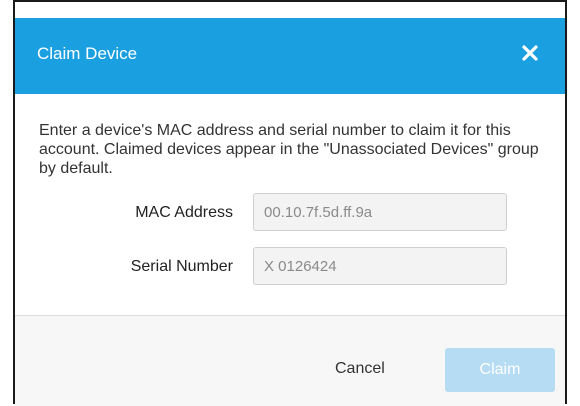 The height and width of the screenshot is (406, 580). Describe the element at coordinates (184, 212) in the screenshot. I see `mac-address-label: MAC Address` at that location.